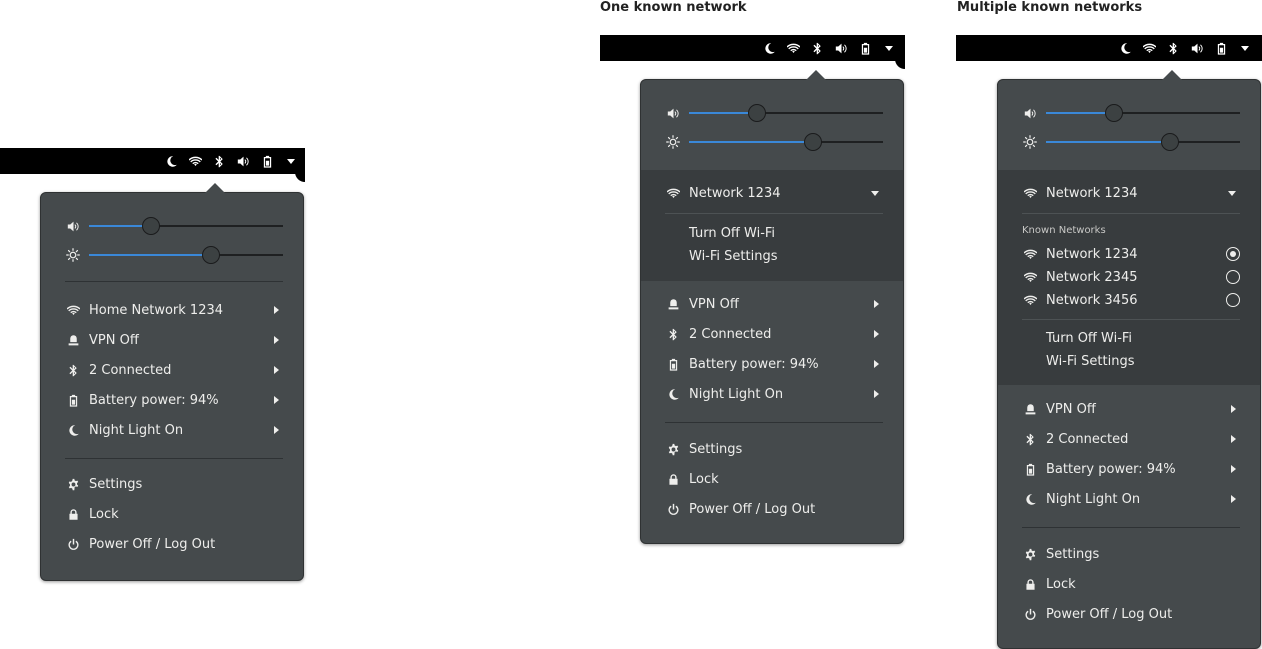 The height and width of the screenshot is (649, 1262). What do you see at coordinates (1233, 254) in the screenshot?
I see `radio-button-selected` at bounding box center [1233, 254].